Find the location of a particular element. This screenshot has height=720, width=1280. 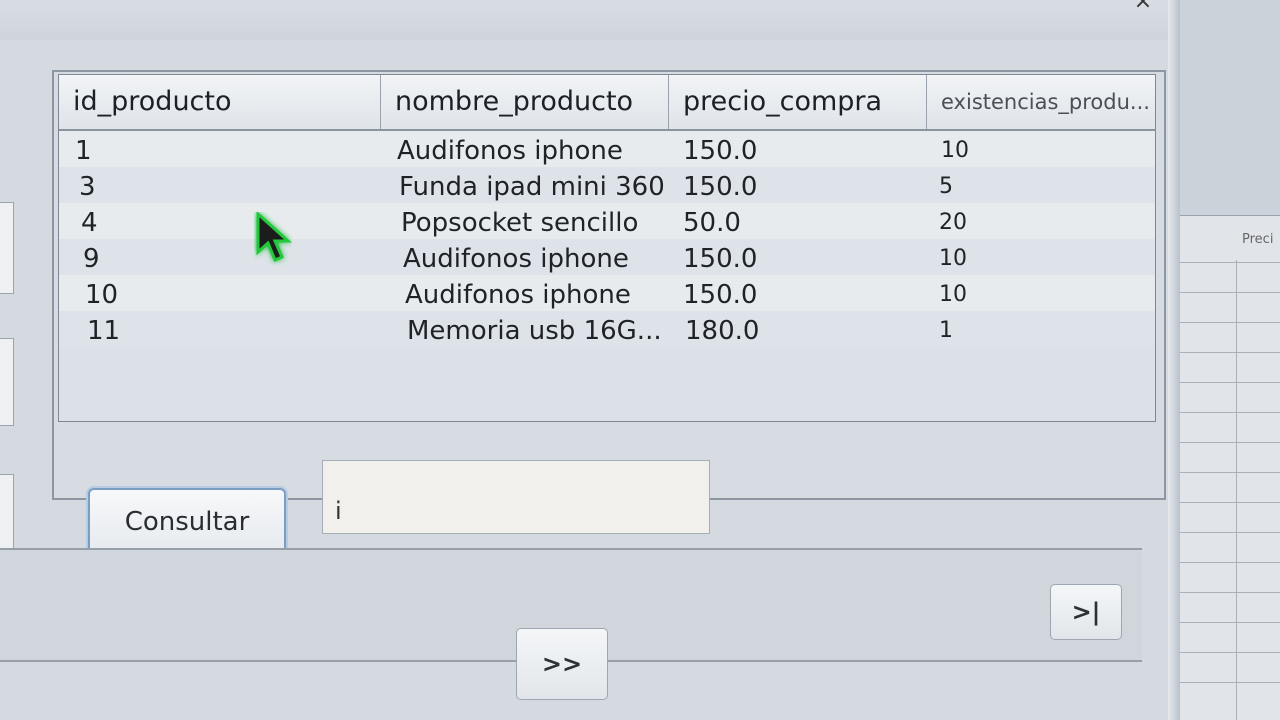

background-column-label: Preci is located at coordinates (1258, 239).